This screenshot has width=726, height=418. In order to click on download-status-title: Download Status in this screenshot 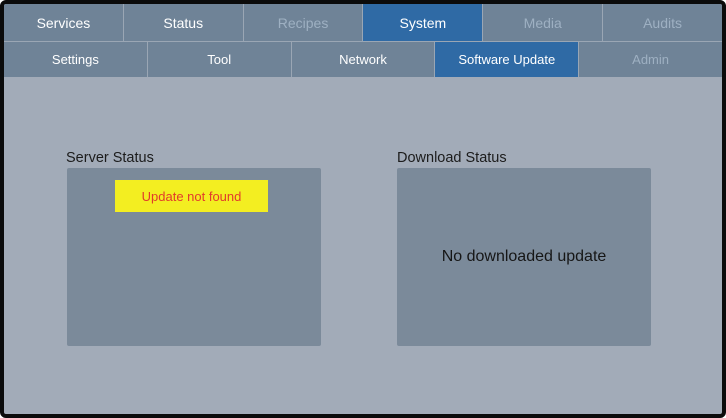, I will do `click(452, 158)`.